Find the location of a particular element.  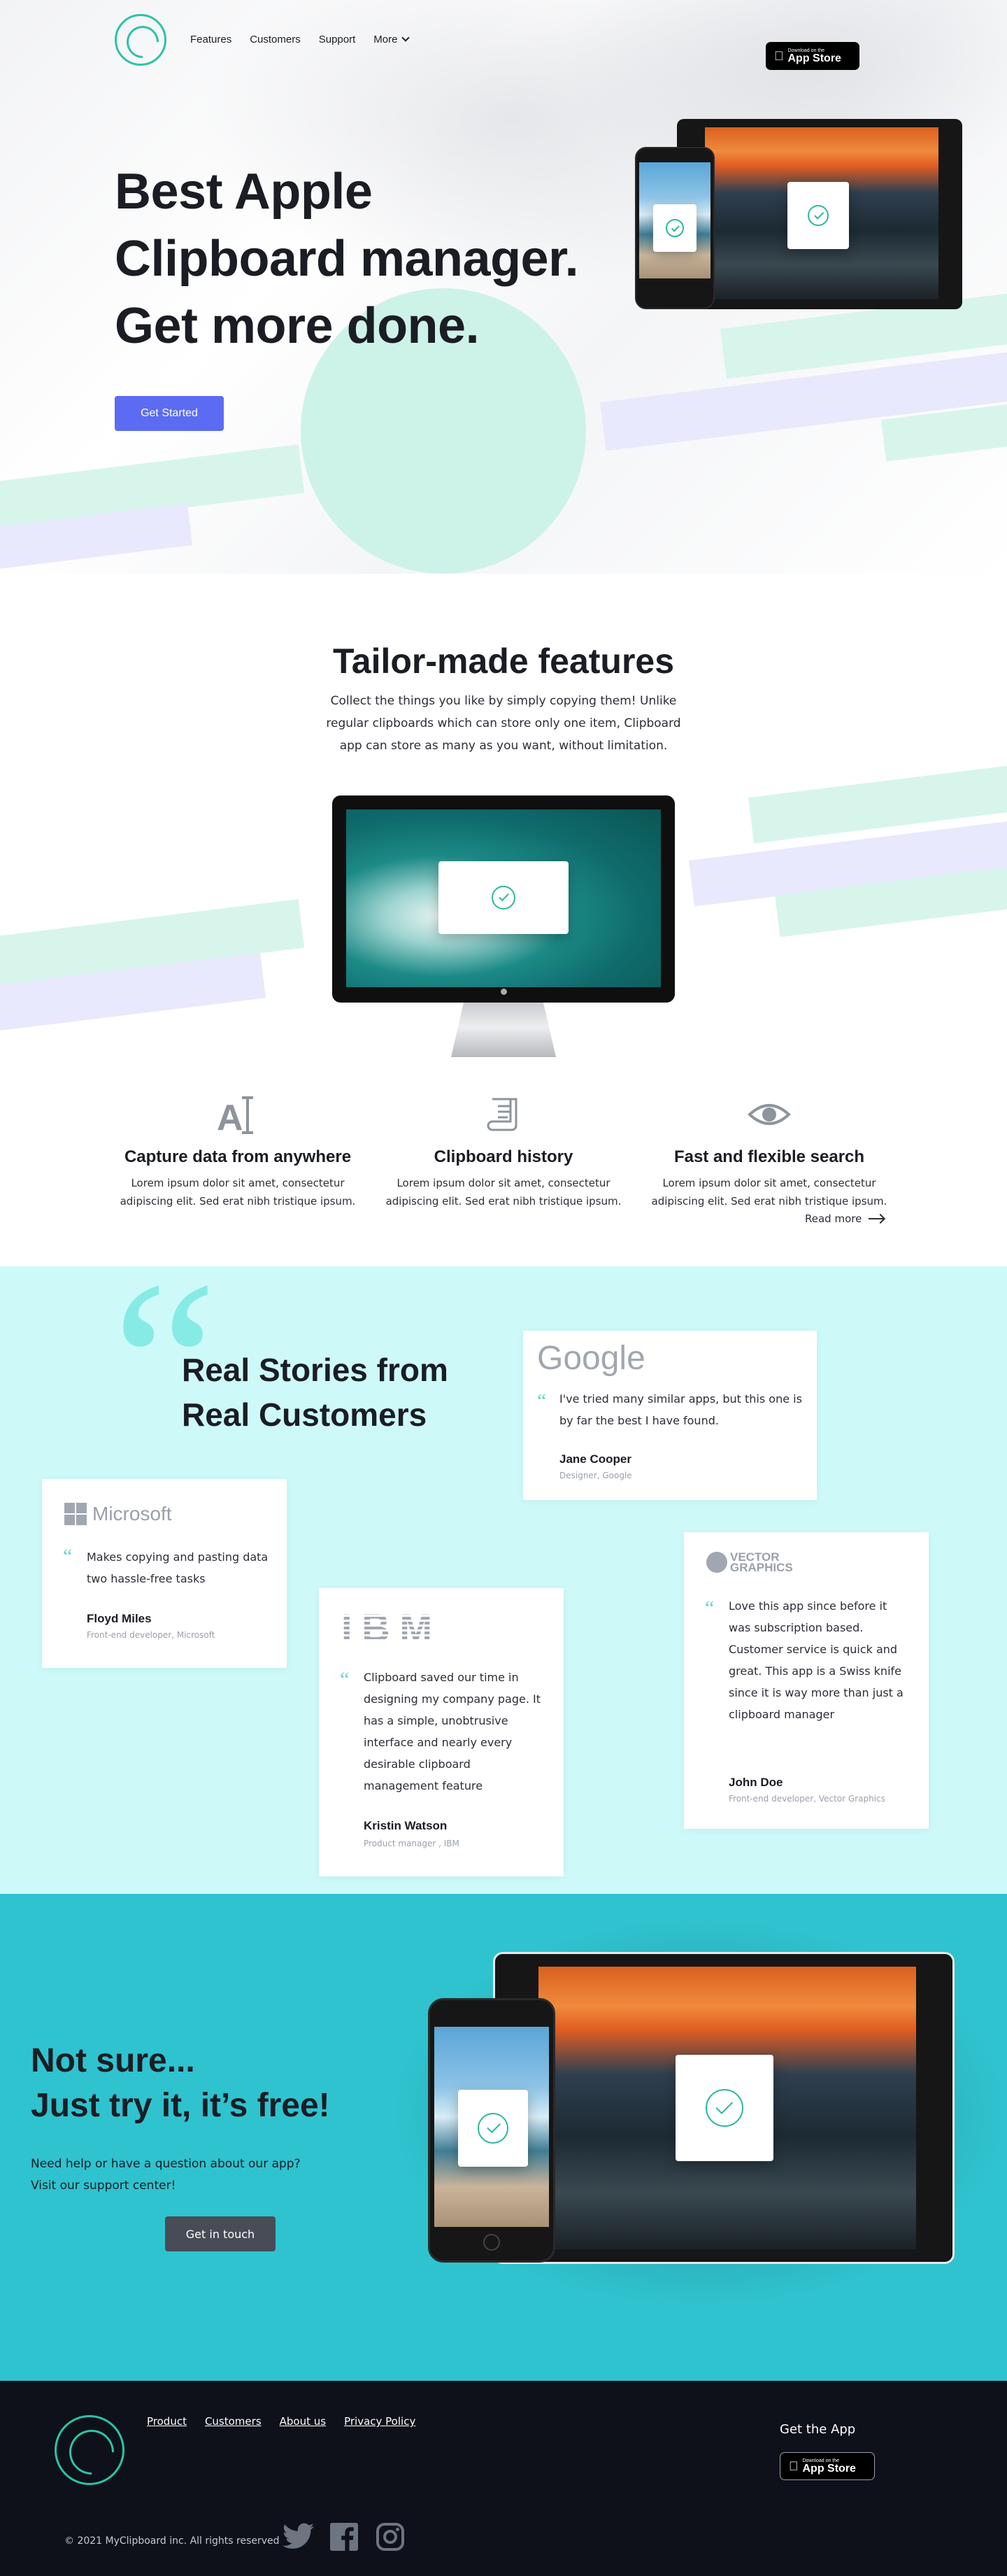

twitter-icon is located at coordinates (299, 2537).